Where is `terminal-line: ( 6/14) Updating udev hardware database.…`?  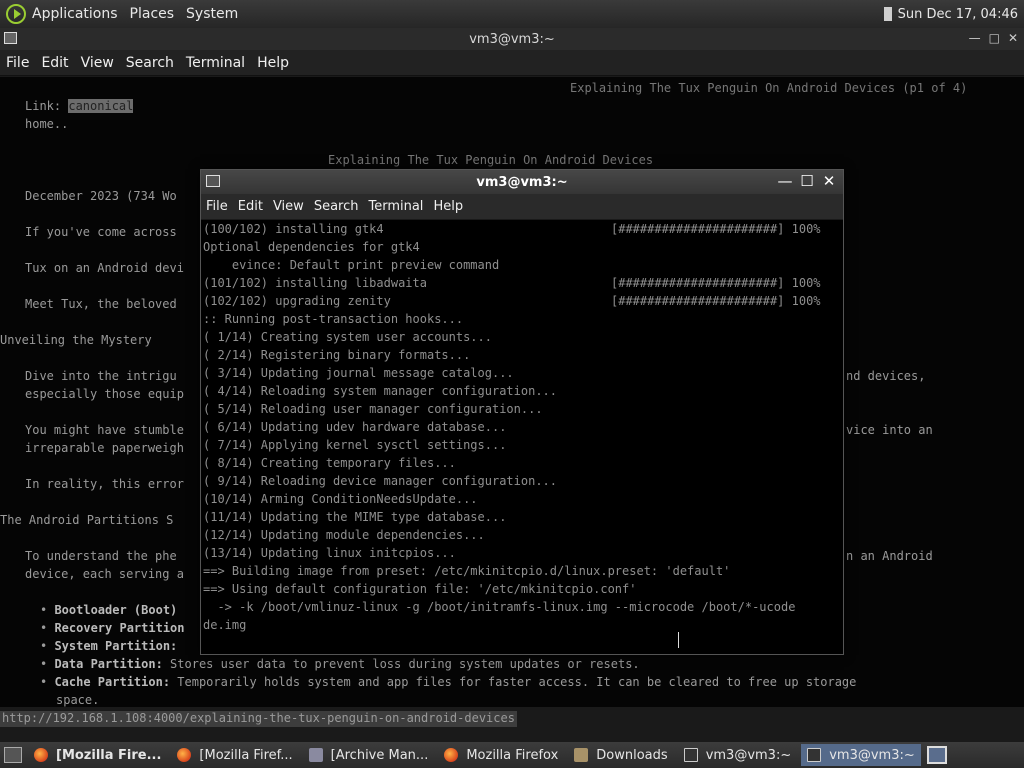 terminal-line: ( 6/14) Updating udev hardware database.… is located at coordinates (355, 427).